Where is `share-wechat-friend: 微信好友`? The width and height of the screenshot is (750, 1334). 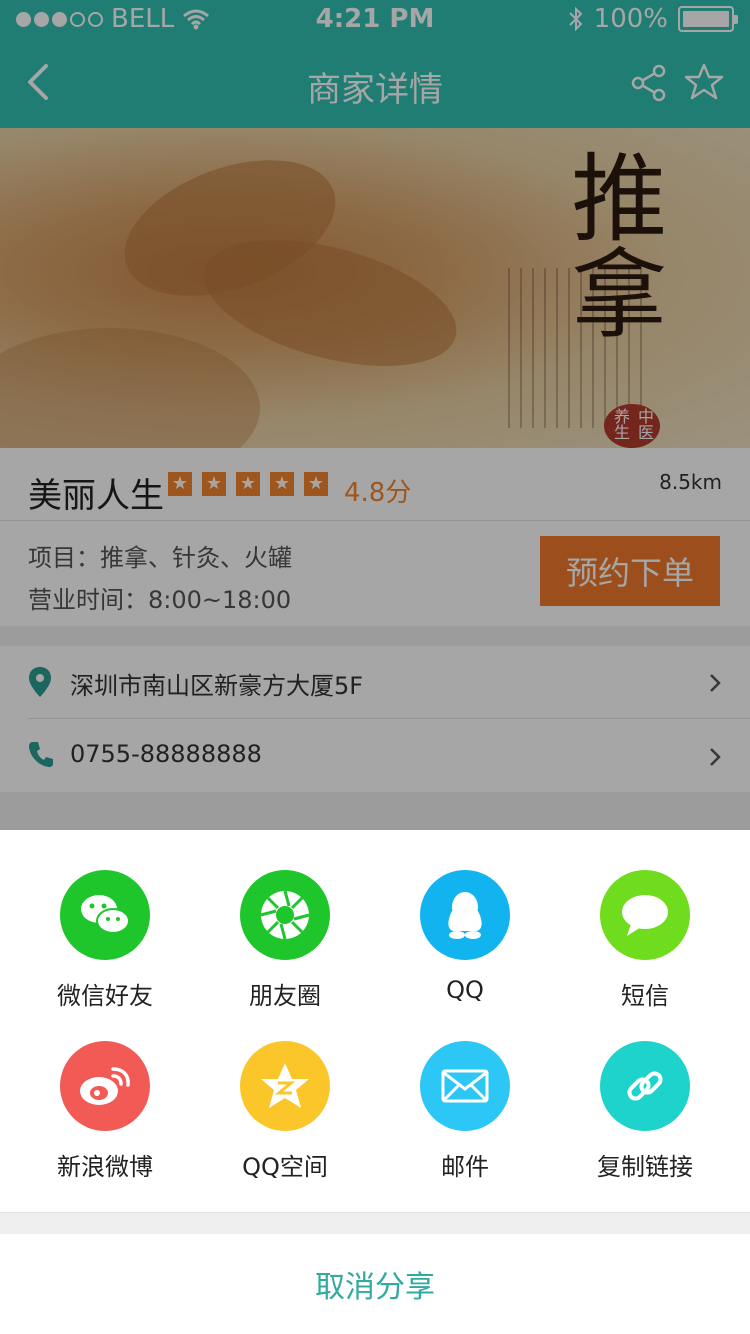 share-wechat-friend: 微信好友 is located at coordinates (105, 940).